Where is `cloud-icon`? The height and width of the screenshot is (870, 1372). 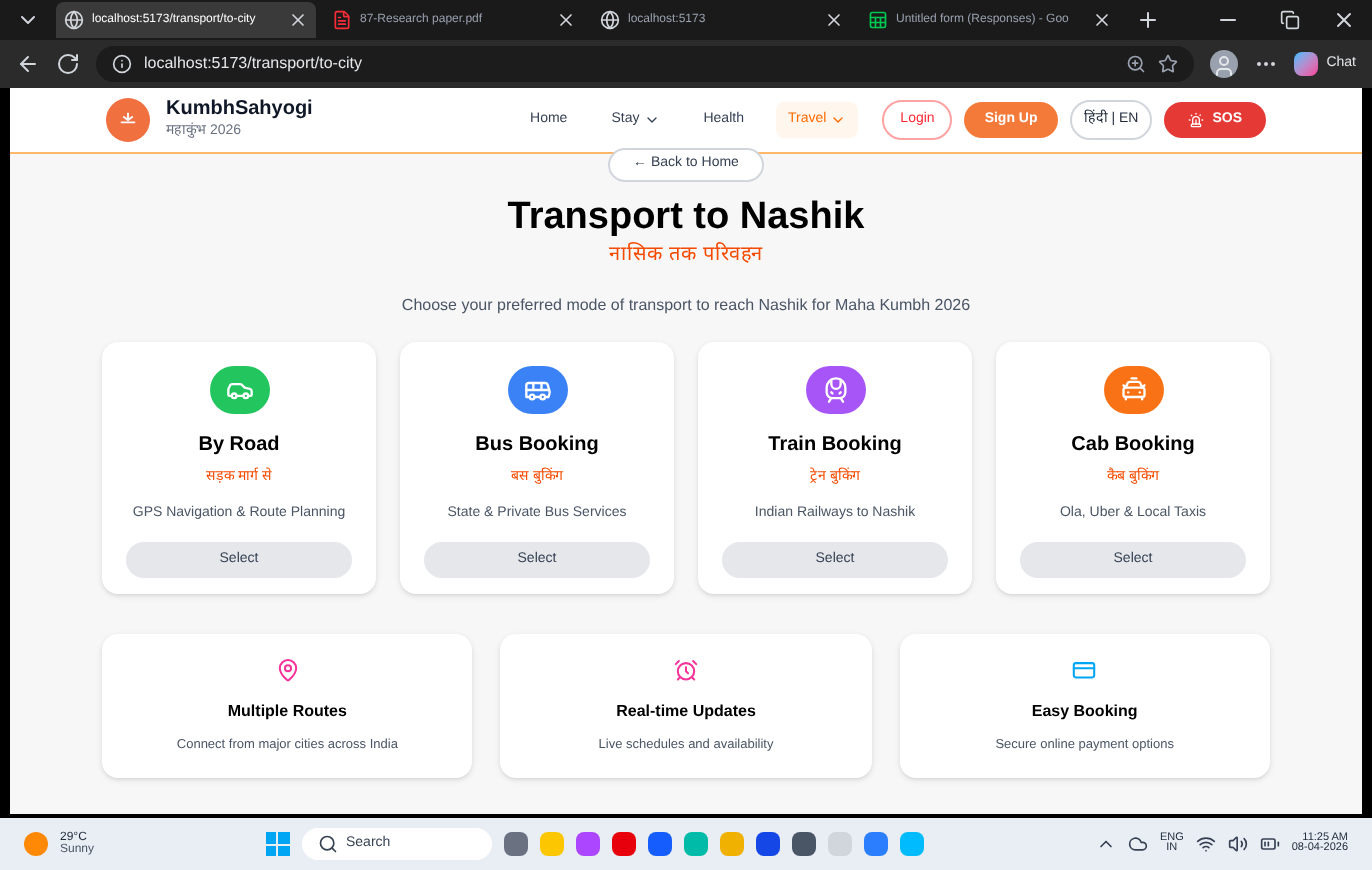 cloud-icon is located at coordinates (1137, 844).